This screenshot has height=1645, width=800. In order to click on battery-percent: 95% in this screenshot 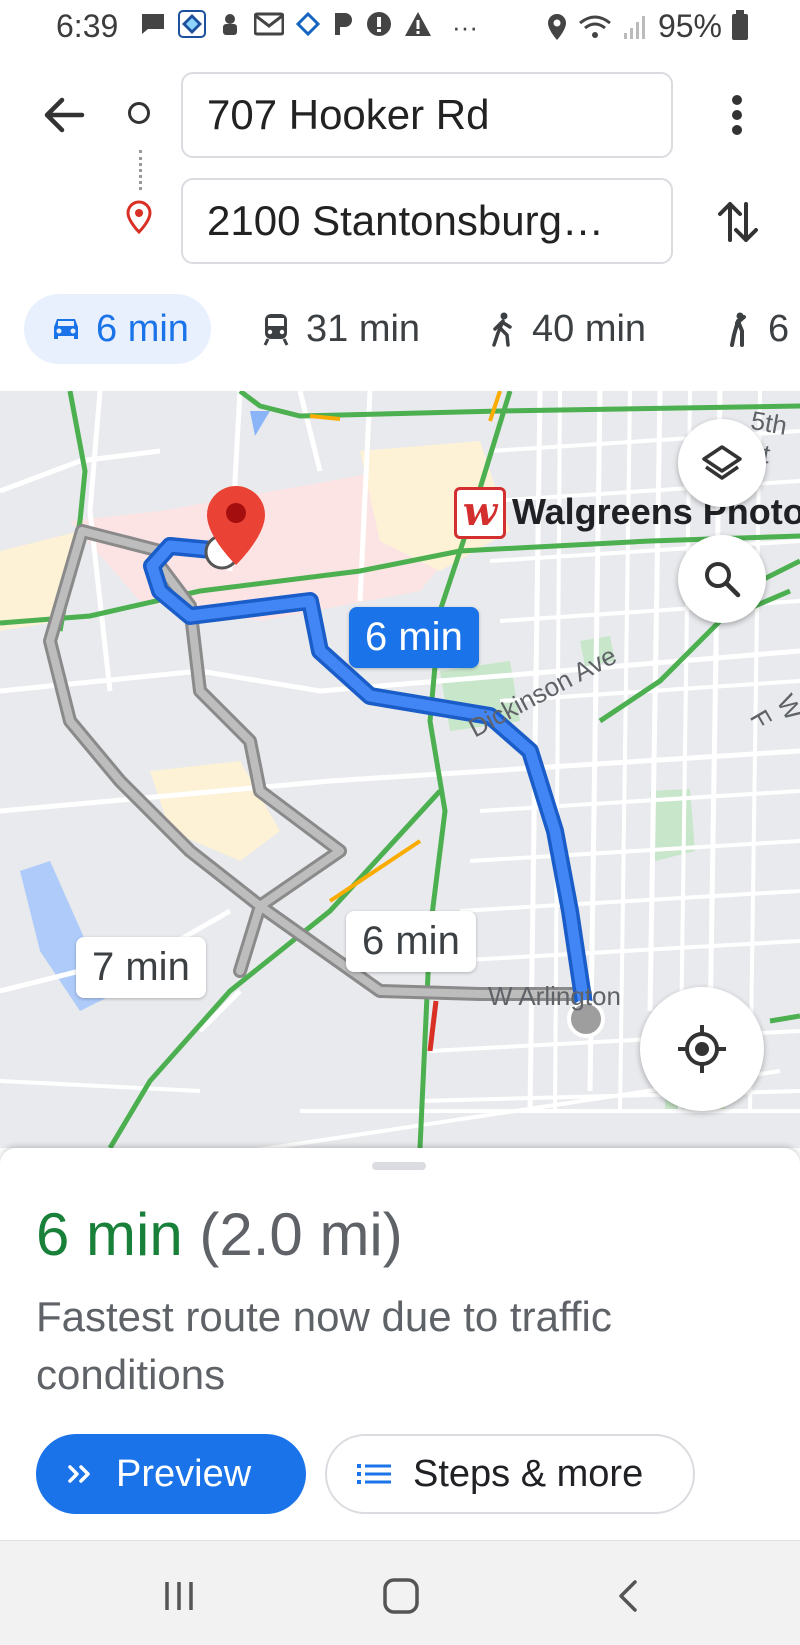, I will do `click(689, 26)`.